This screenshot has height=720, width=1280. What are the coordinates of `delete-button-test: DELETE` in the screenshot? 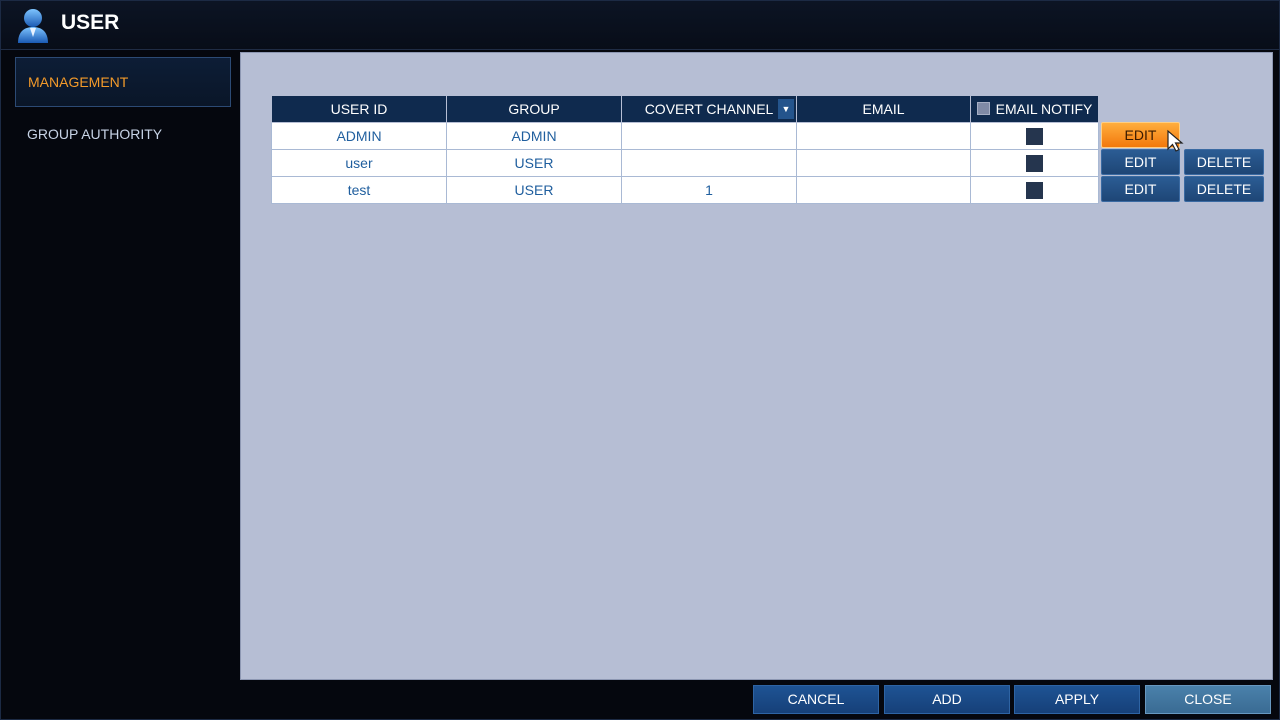 It's located at (1224, 189).